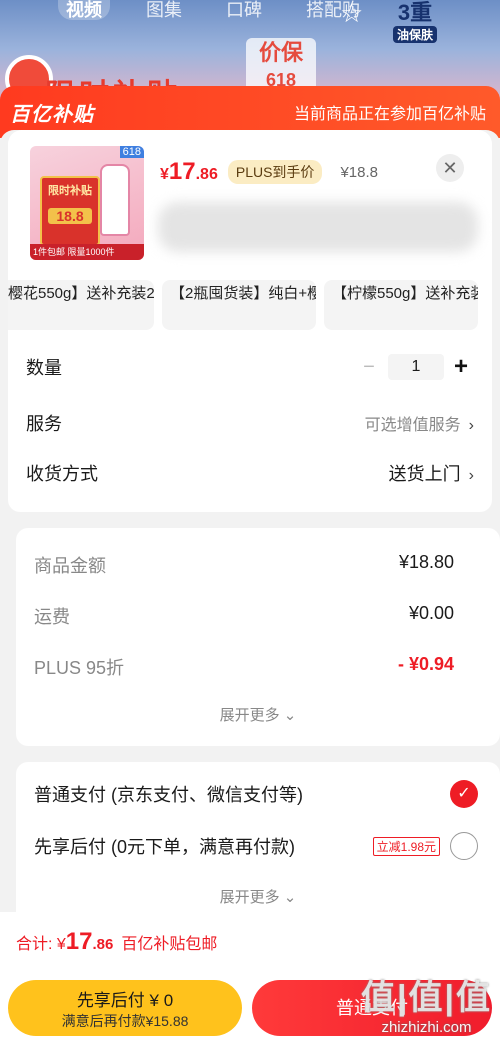  I want to click on shipping-row: 运费 ¥0.00, so click(258, 616).